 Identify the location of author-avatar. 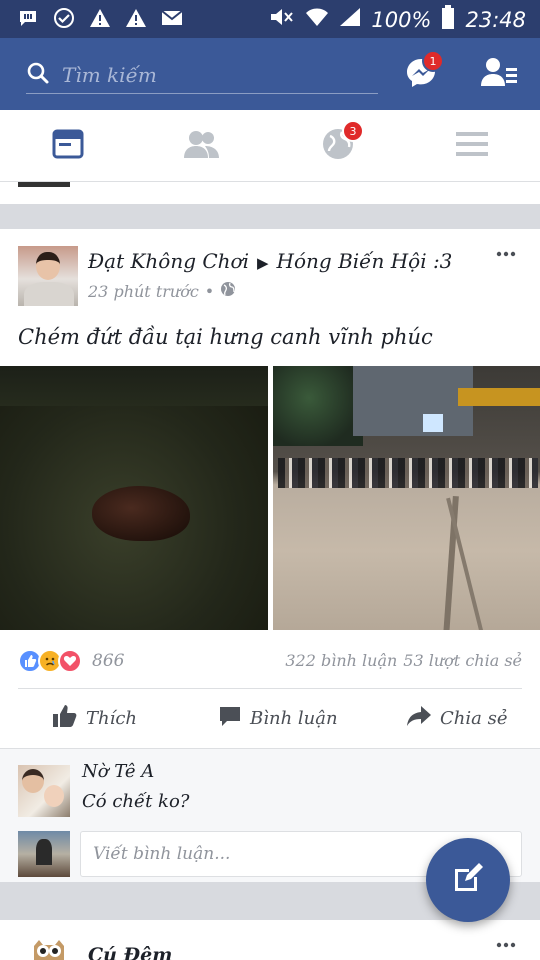
(48, 276).